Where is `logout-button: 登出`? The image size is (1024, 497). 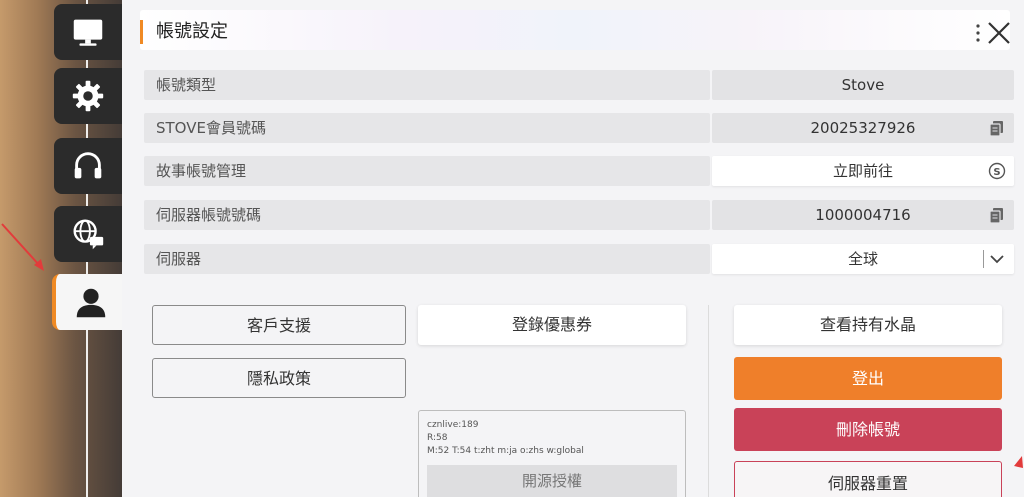 logout-button: 登出 is located at coordinates (868, 378).